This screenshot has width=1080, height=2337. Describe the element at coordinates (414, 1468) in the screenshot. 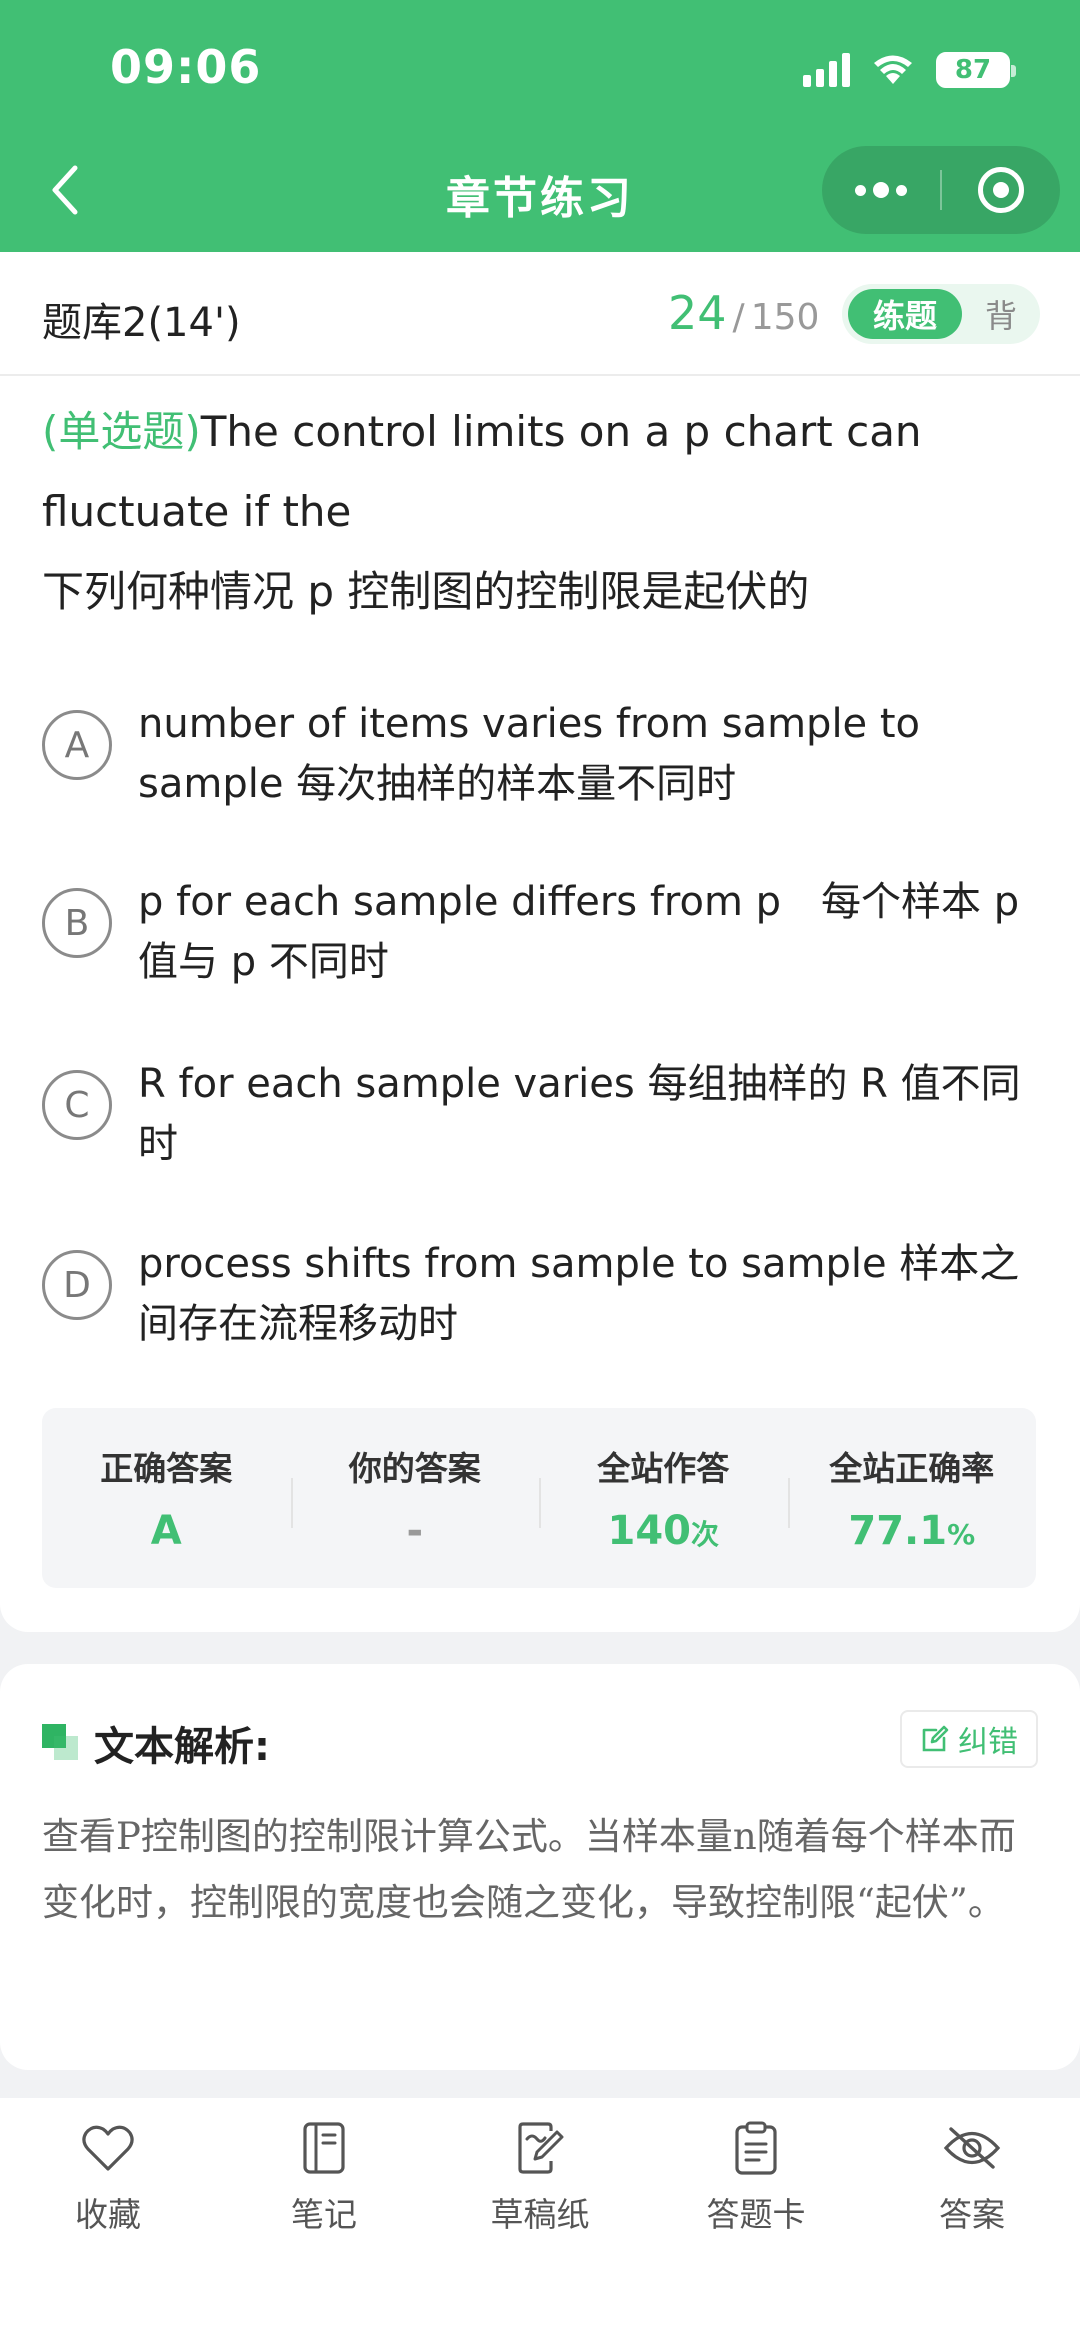

I see `stat-label: 你的答案` at that location.